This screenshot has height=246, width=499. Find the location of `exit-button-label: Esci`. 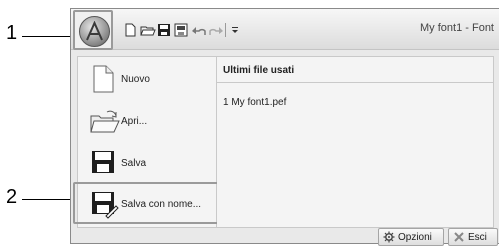

exit-button-label: Esci is located at coordinates (477, 237).